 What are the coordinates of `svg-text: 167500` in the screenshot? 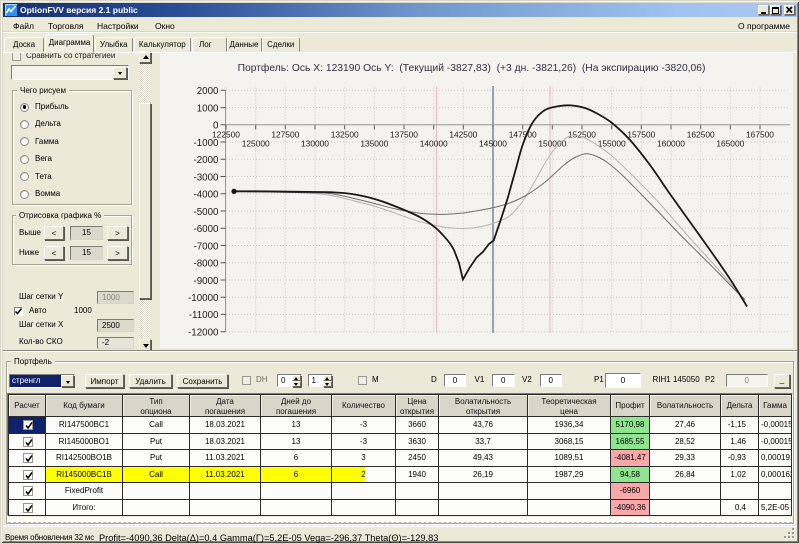 It's located at (760, 135).